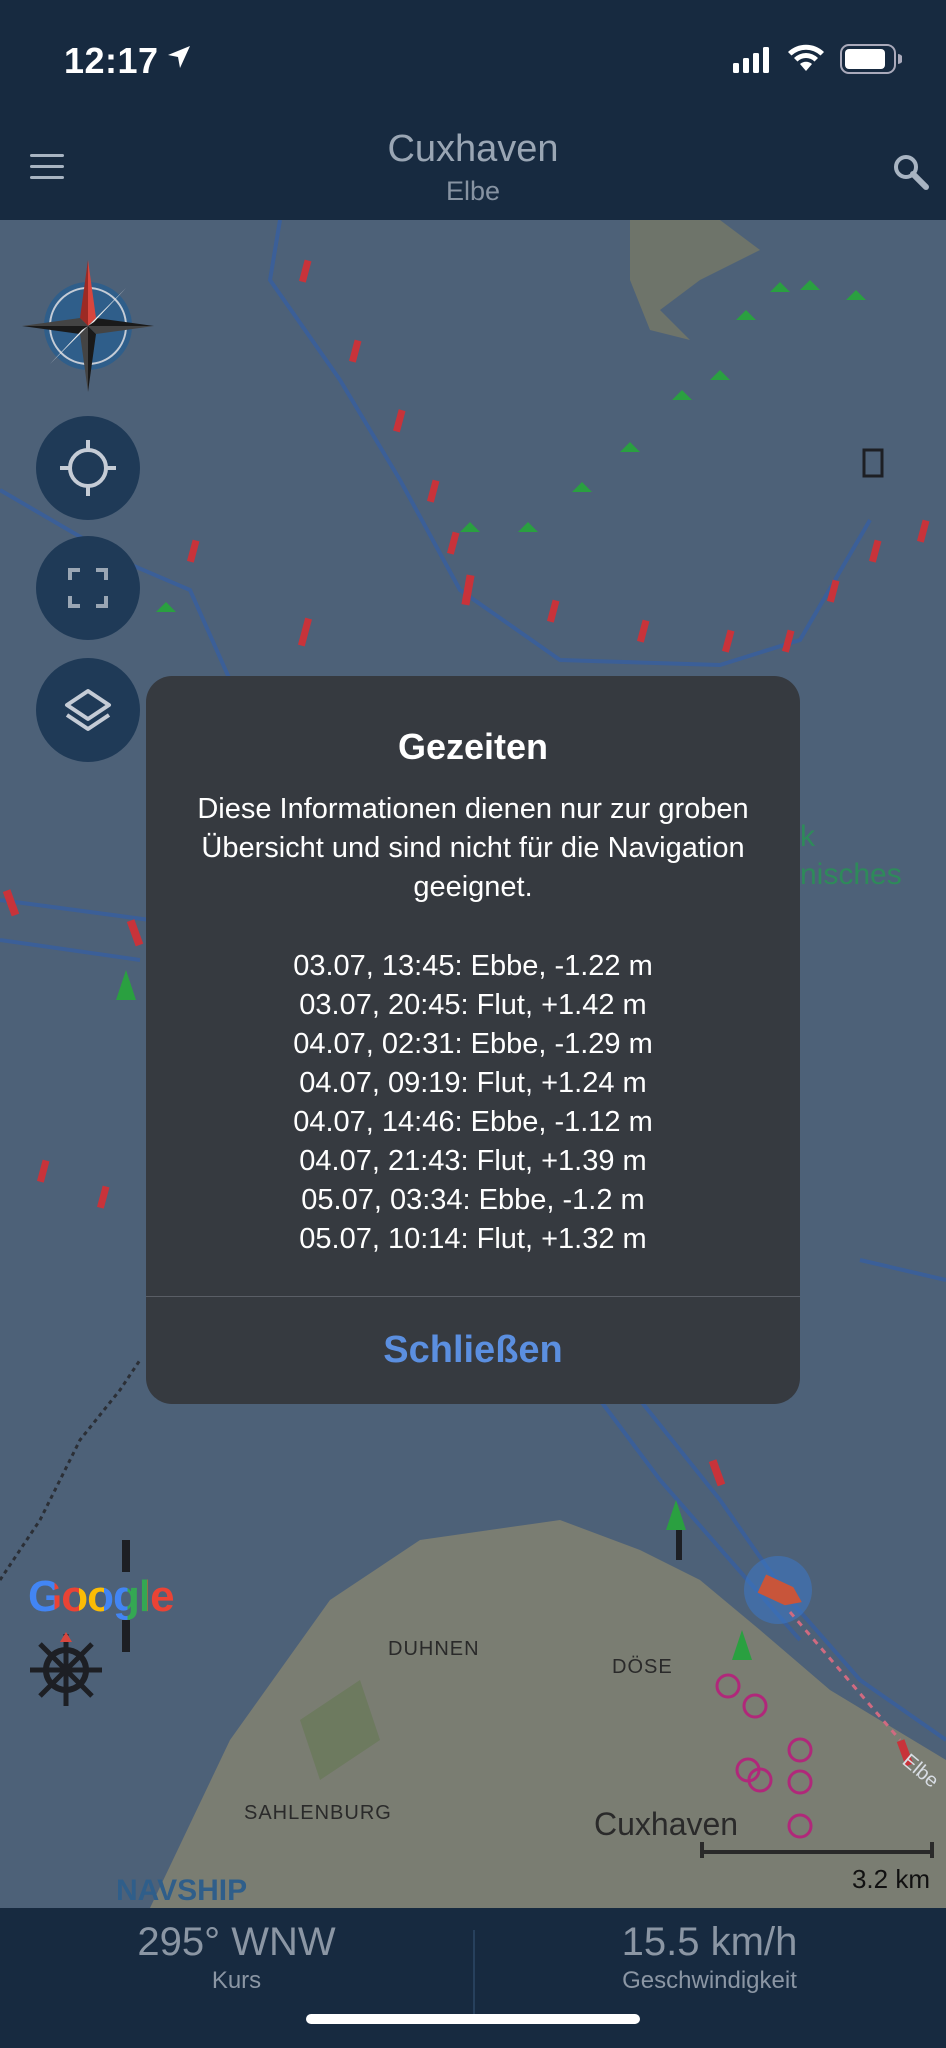 This screenshot has height=2048, width=946. I want to click on tide-entry: 03.07, 20:45: Flut, +1.42 m, so click(473, 1005).